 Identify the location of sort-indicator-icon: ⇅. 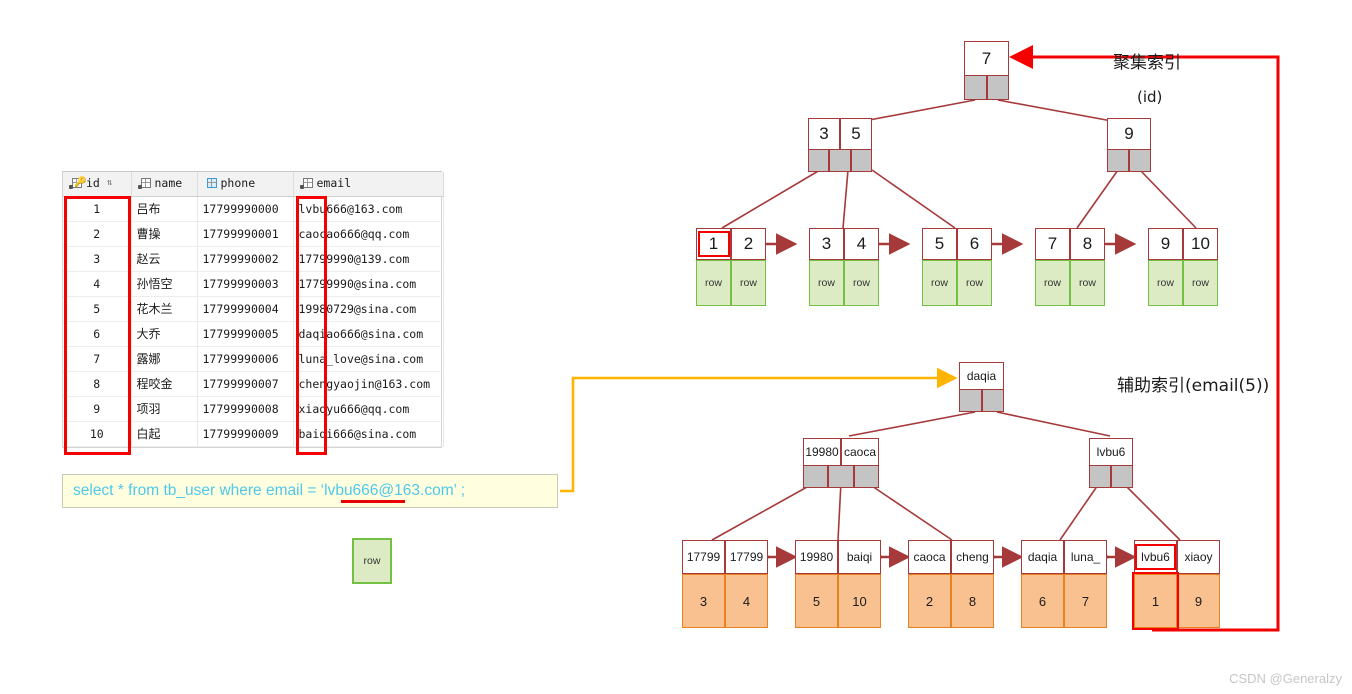
(109, 183).